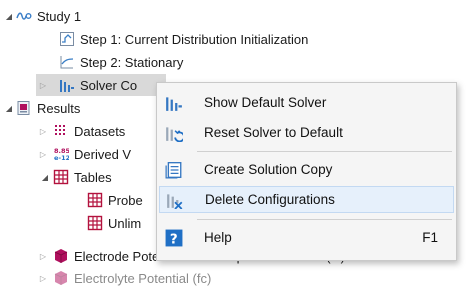 The height and width of the screenshot is (290, 466). I want to click on menu-item-delete-configurations: Delete Configurations, so click(306, 199).